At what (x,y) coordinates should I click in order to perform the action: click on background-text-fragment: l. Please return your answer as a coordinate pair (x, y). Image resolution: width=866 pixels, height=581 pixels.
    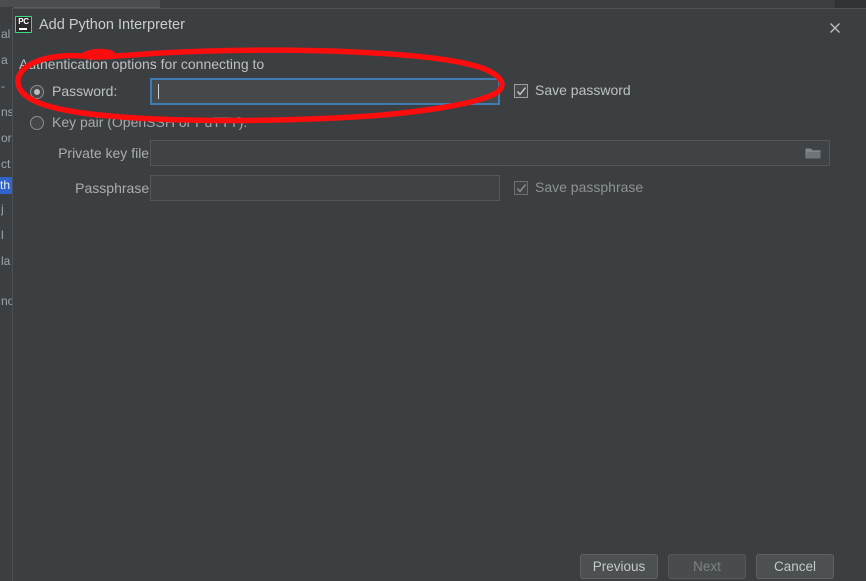
    Looking at the image, I should click on (2, 235).